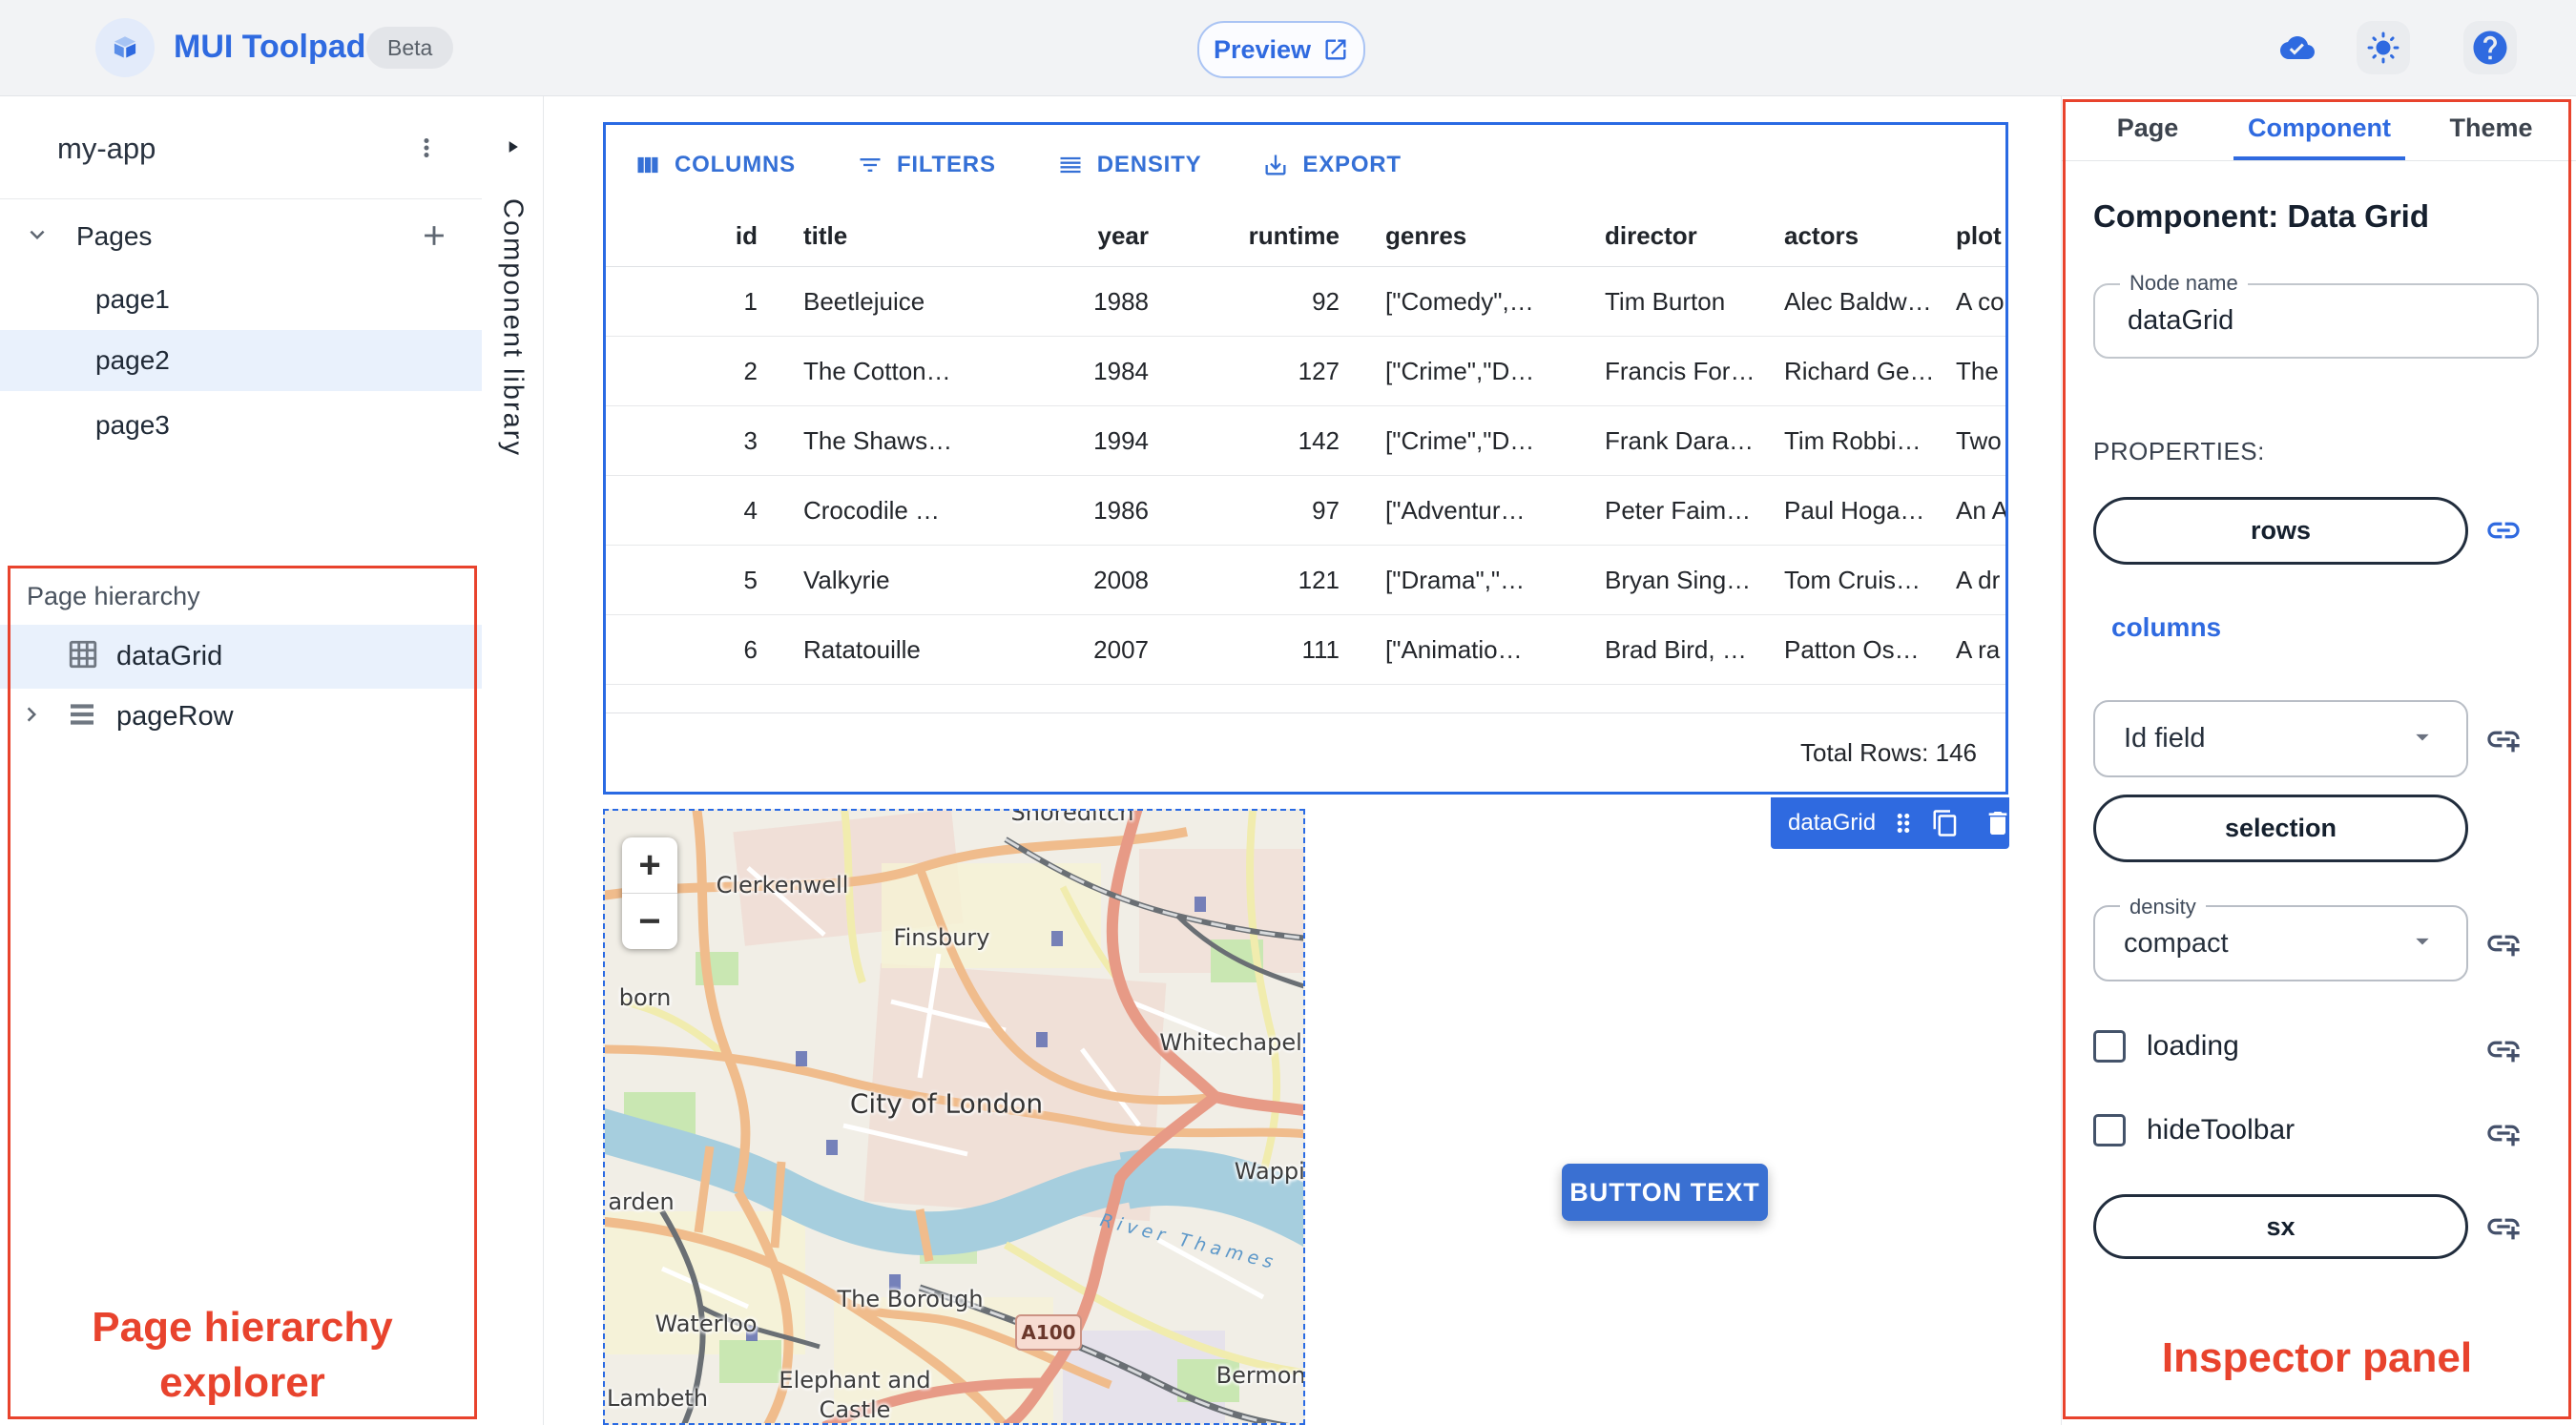  Describe the element at coordinates (125, 47) in the screenshot. I see `toolpad-logo-icon` at that location.